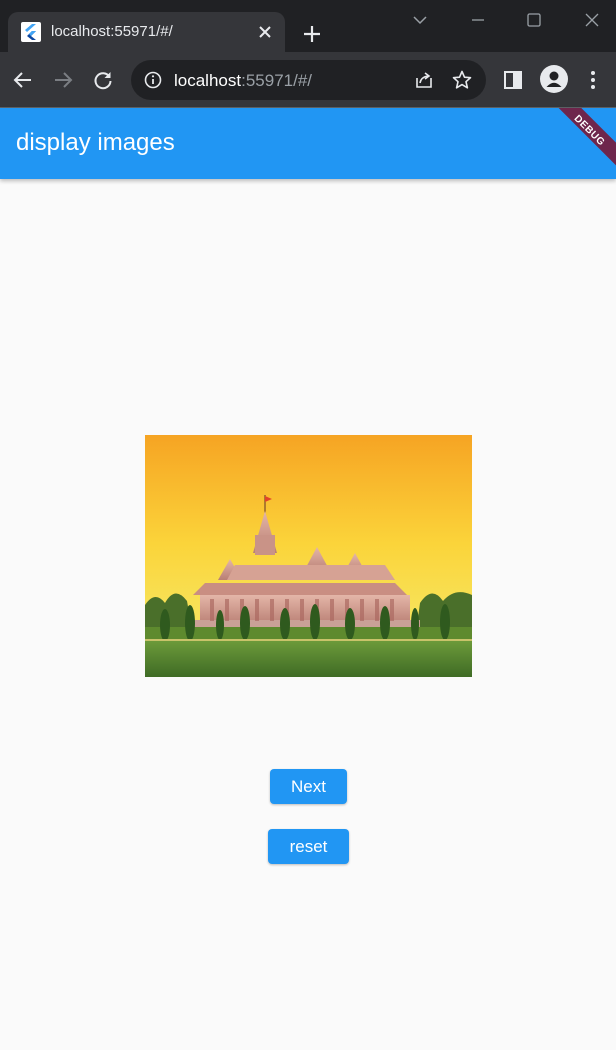 This screenshot has height=1050, width=616. Describe the element at coordinates (420, 20) in the screenshot. I see `chevron-down-icon` at that location.